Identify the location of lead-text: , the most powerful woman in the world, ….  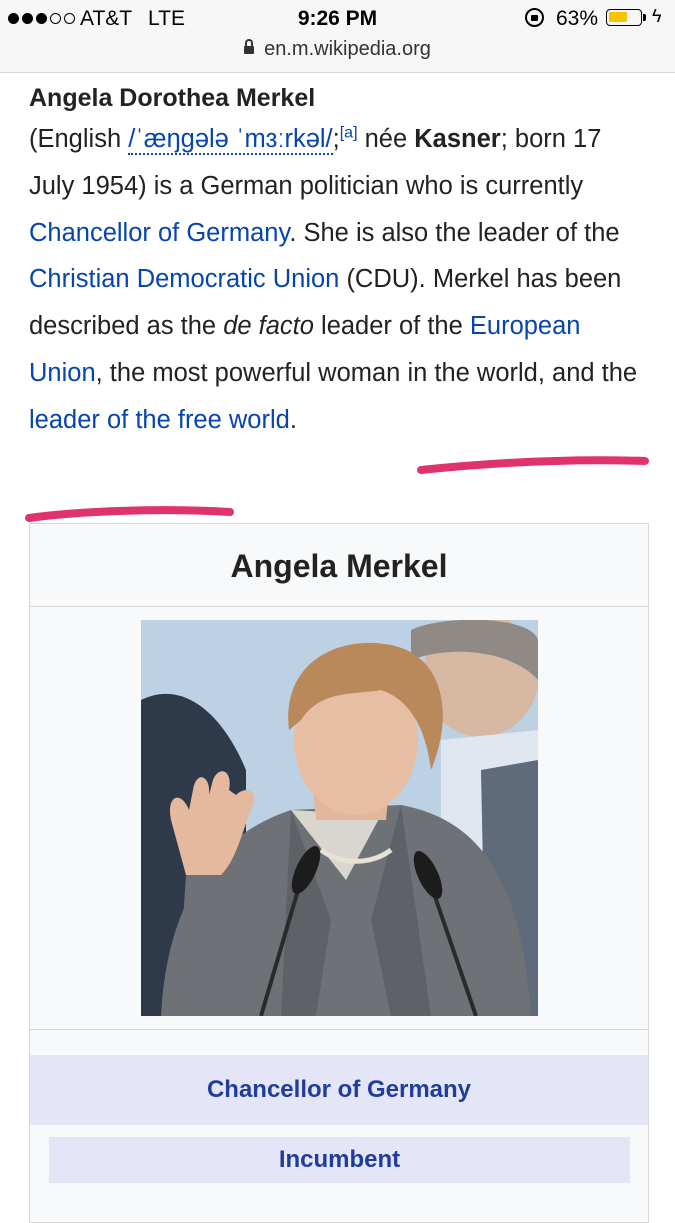
(366, 372).